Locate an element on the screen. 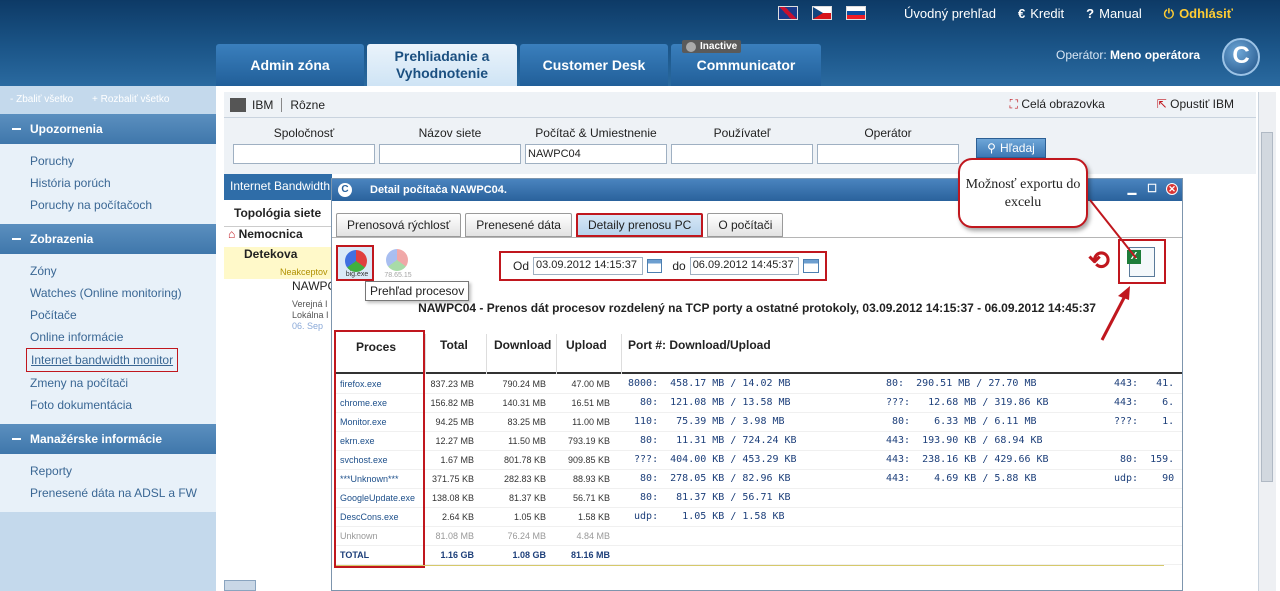  app-logo: C is located at coordinates (1241, 57).